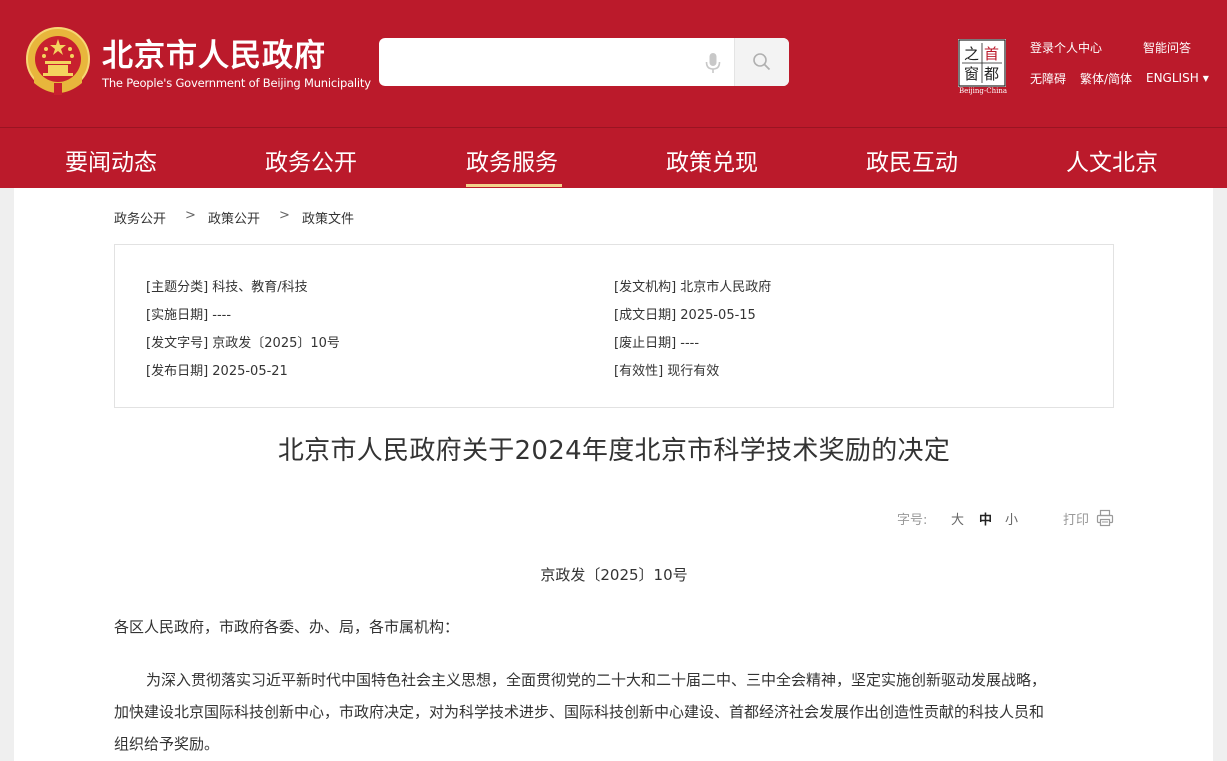 This screenshot has width=1227, height=761. Describe the element at coordinates (614, 451) in the screenshot. I see `article-title: 北京市人民政府关于2024年度北京市科学技术奖励的决定` at that location.